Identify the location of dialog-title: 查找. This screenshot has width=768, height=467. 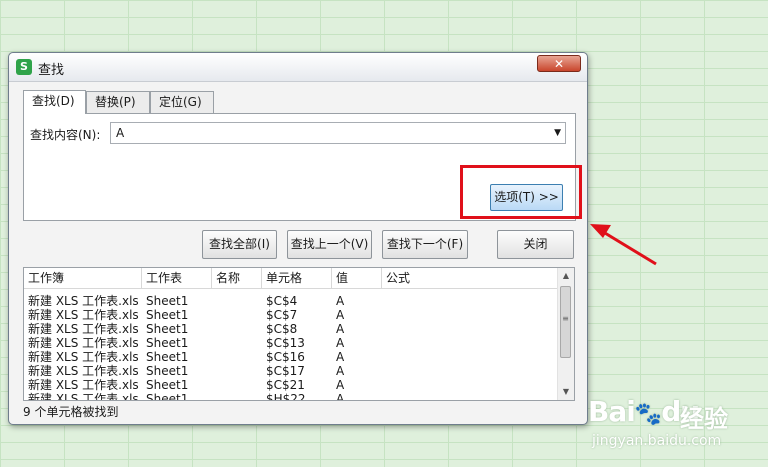
(51, 70).